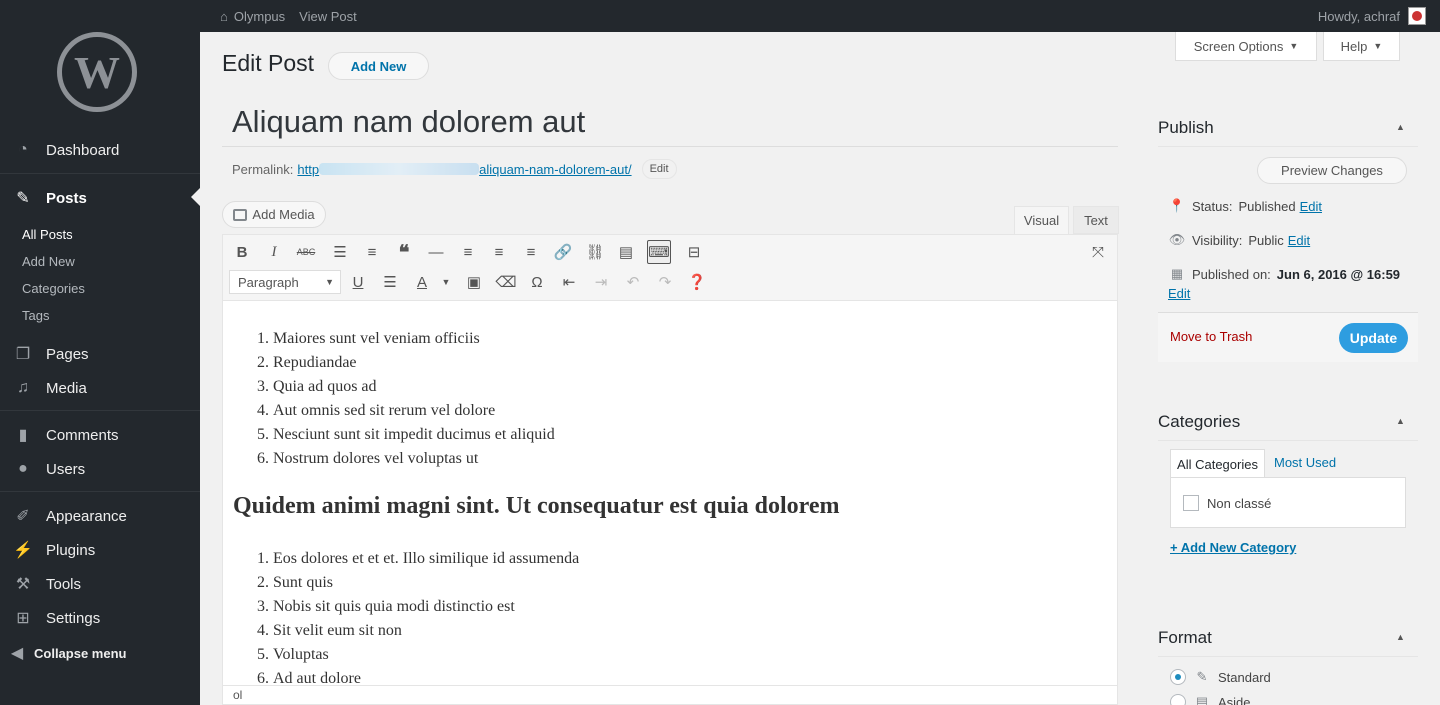 This screenshot has width=1440, height=705. I want to click on category-list: Non classé, so click(1288, 502).